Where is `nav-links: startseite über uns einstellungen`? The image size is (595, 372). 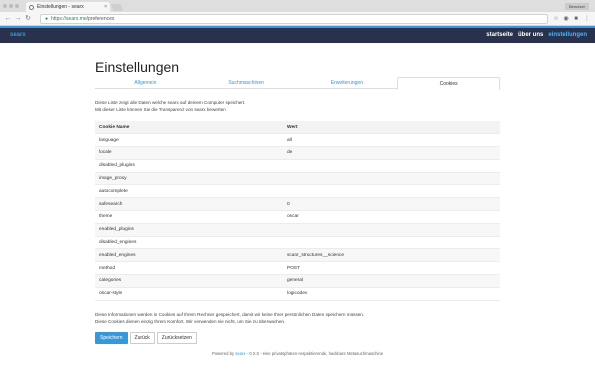 nav-links: startseite über uns einstellungen is located at coordinates (536, 35).